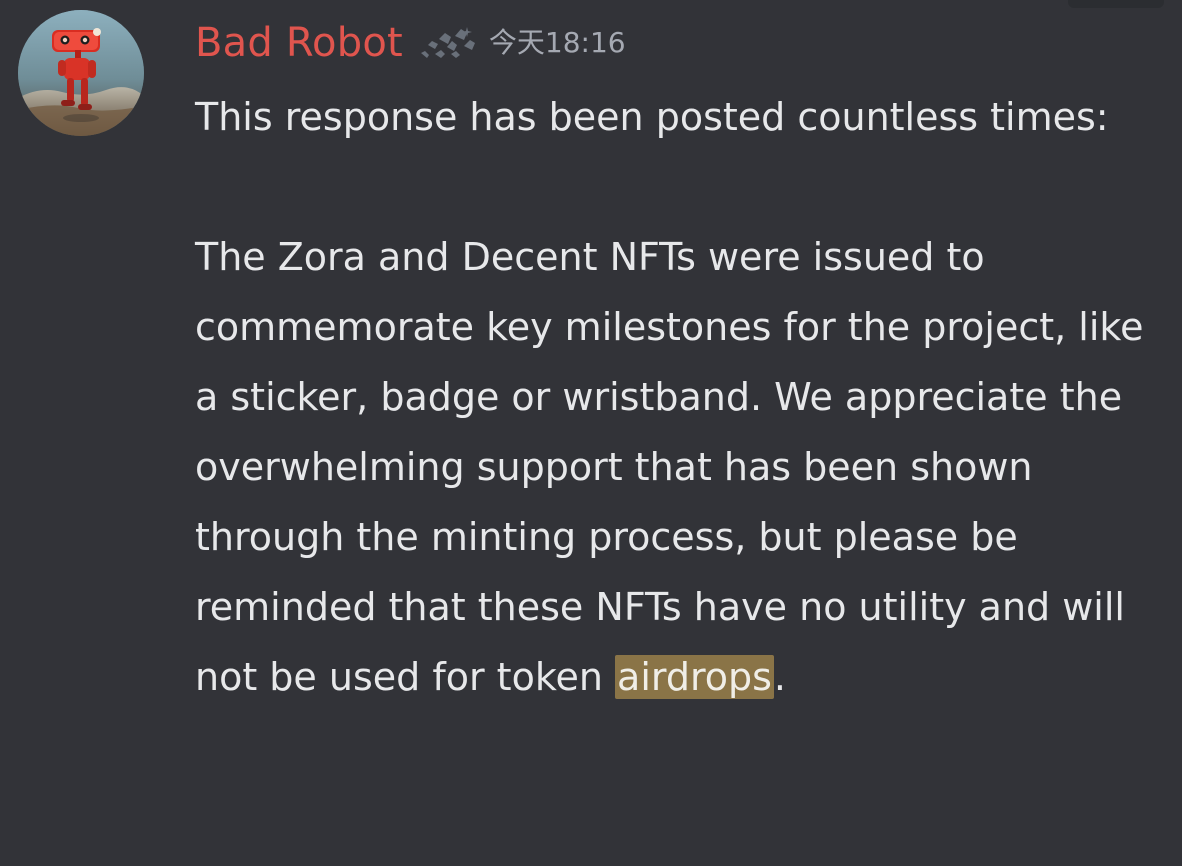 The height and width of the screenshot is (866, 1182). I want to click on sparkle-badge-icon, so click(448, 44).